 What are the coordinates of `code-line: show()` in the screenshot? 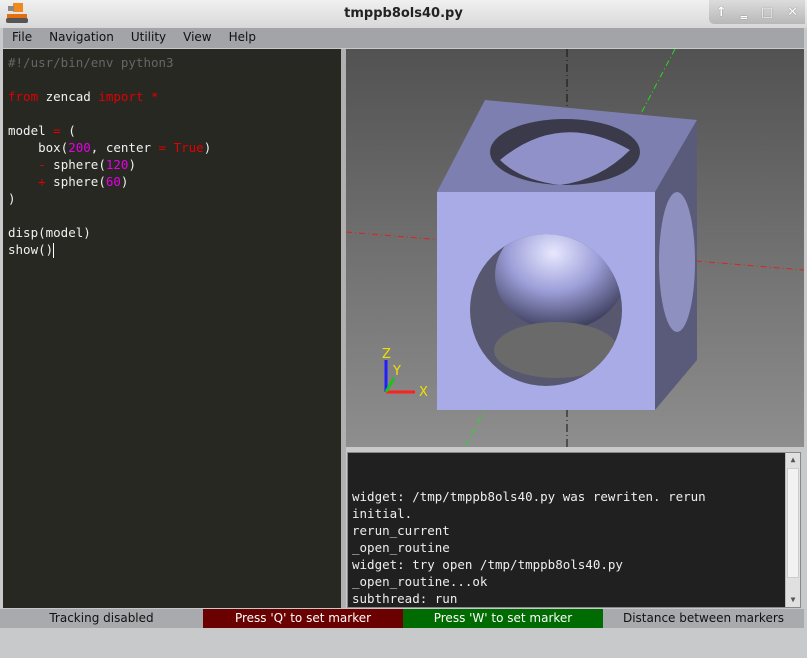 It's located at (31, 250).